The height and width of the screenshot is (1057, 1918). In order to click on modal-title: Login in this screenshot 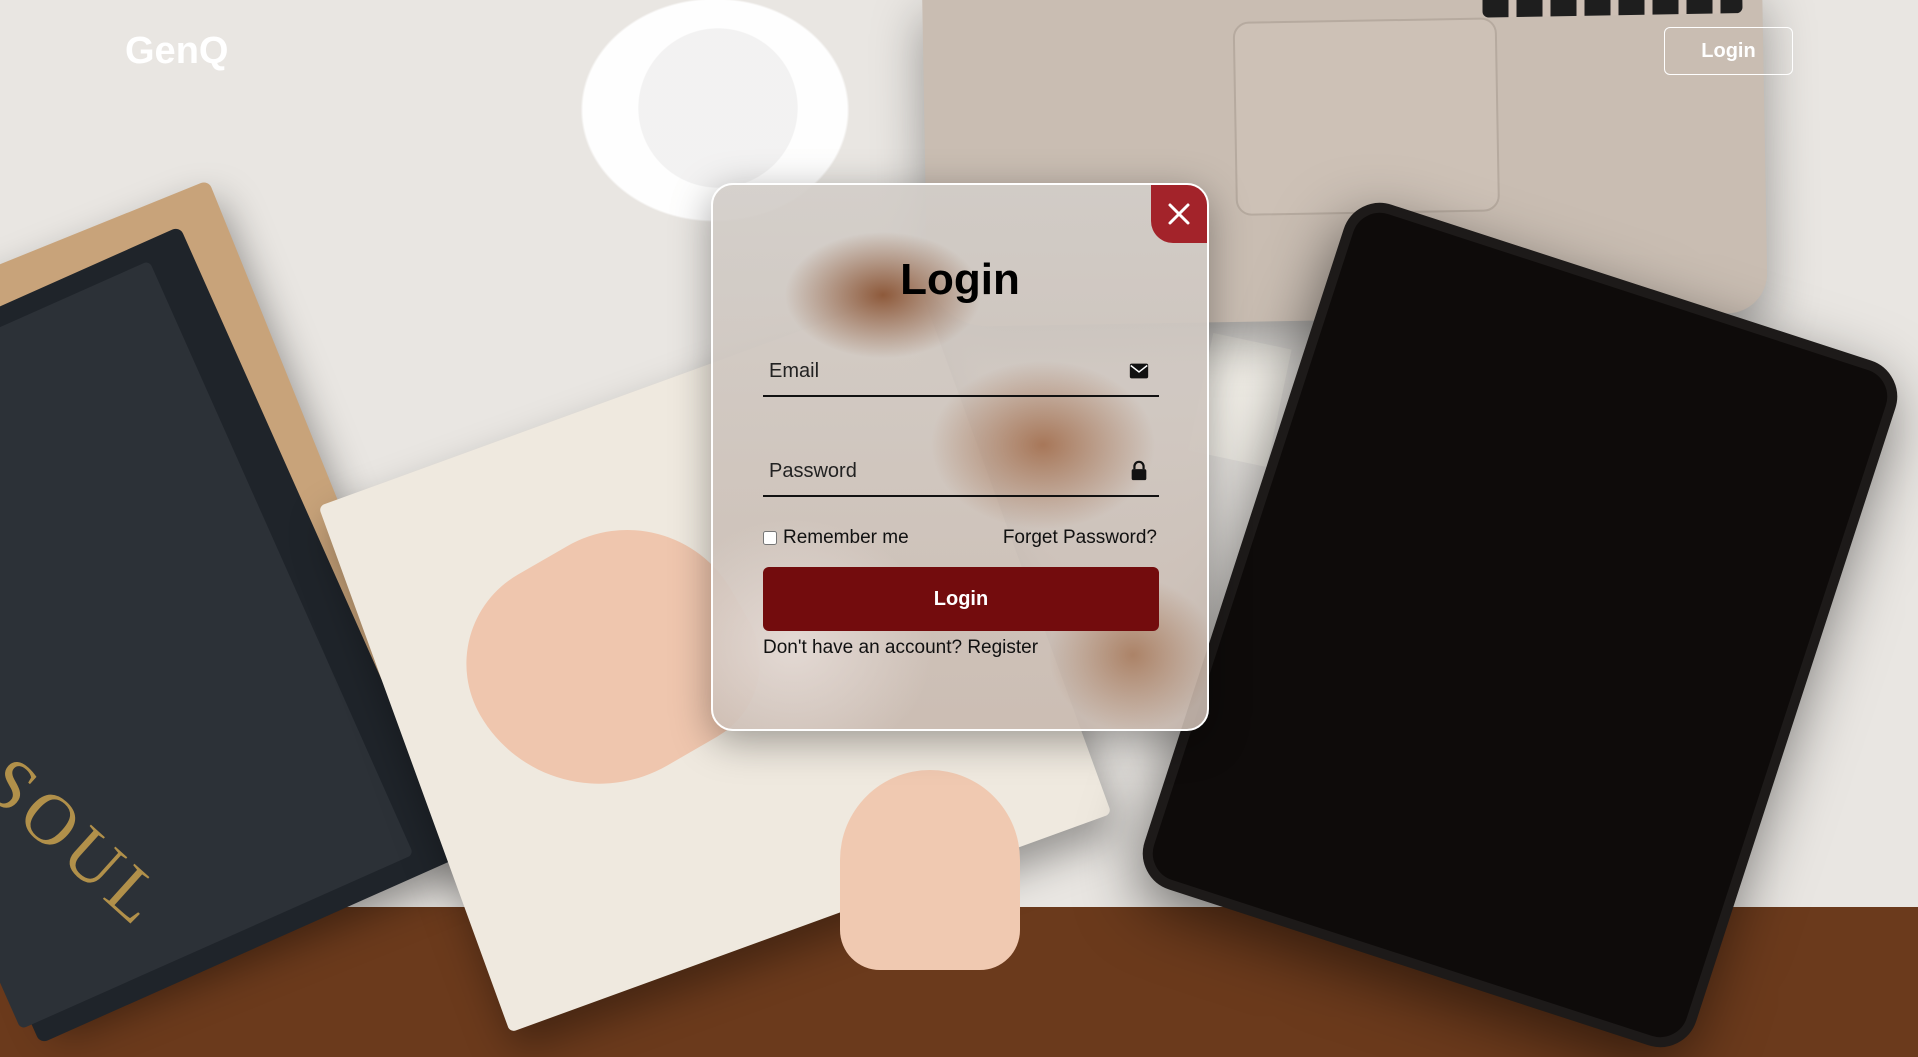, I will do `click(960, 279)`.